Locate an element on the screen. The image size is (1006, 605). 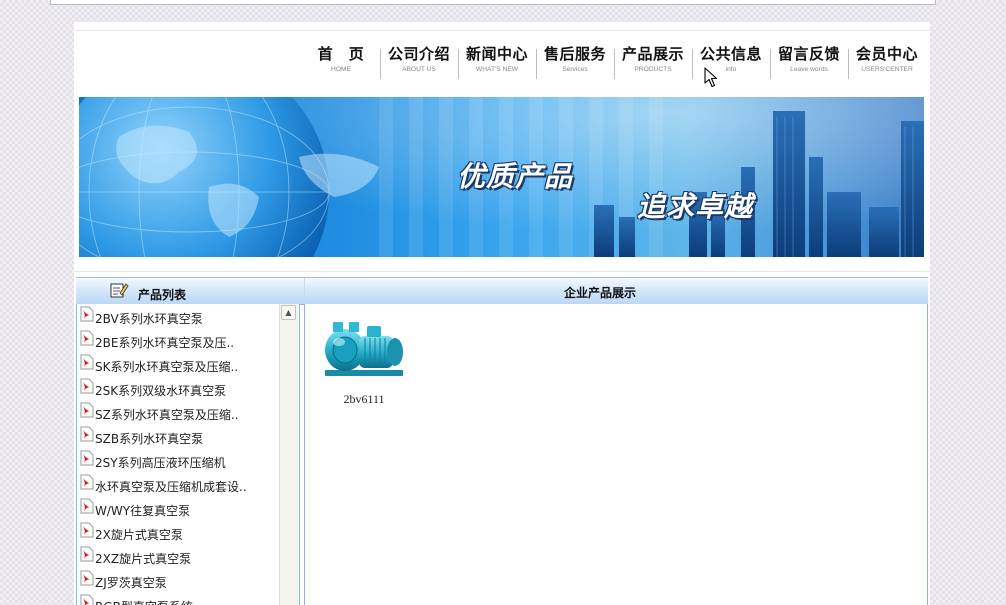
nav-members: 会员中心 USERS'CENTER is located at coordinates (887, 65).